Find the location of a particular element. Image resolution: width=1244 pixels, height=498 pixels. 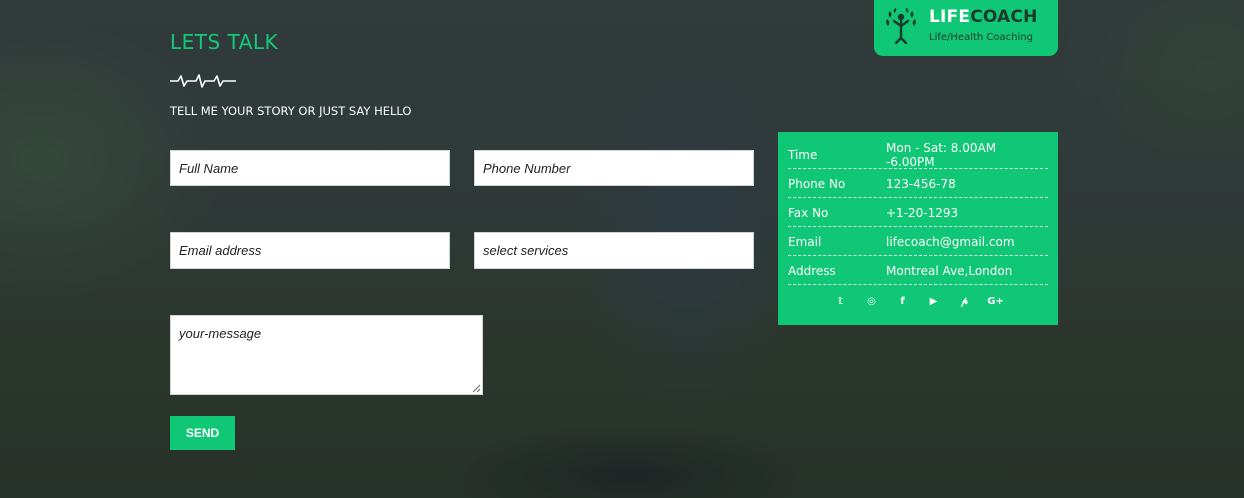

facebook-icon: f is located at coordinates (903, 301).